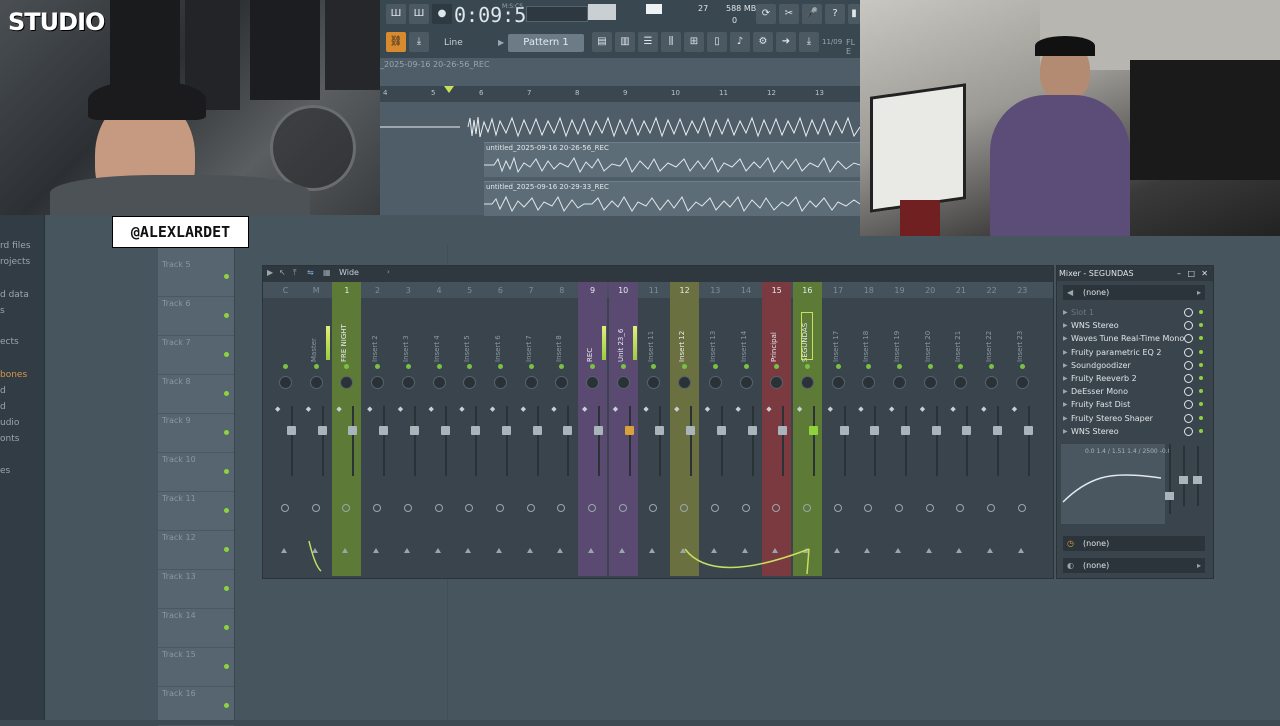 The height and width of the screenshot is (726, 1280). Describe the element at coordinates (196, 628) in the screenshot. I see `track-header: Track 14` at that location.